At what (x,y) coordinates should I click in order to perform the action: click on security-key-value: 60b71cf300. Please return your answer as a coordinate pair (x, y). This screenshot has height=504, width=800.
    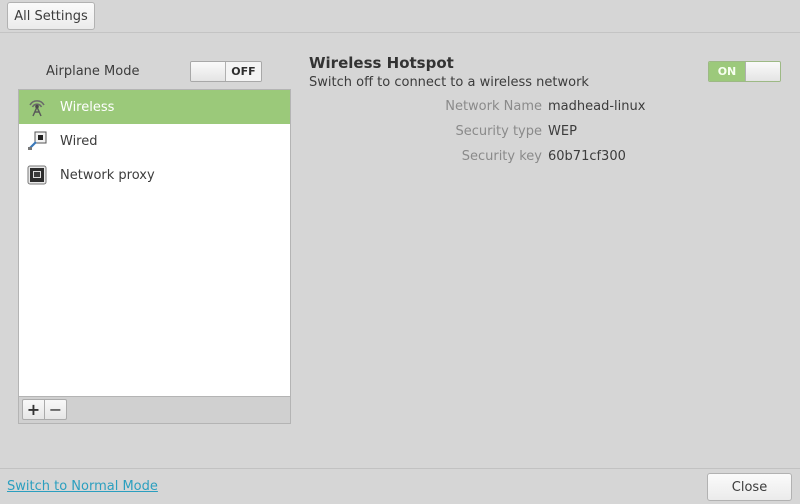
    Looking at the image, I should click on (587, 156).